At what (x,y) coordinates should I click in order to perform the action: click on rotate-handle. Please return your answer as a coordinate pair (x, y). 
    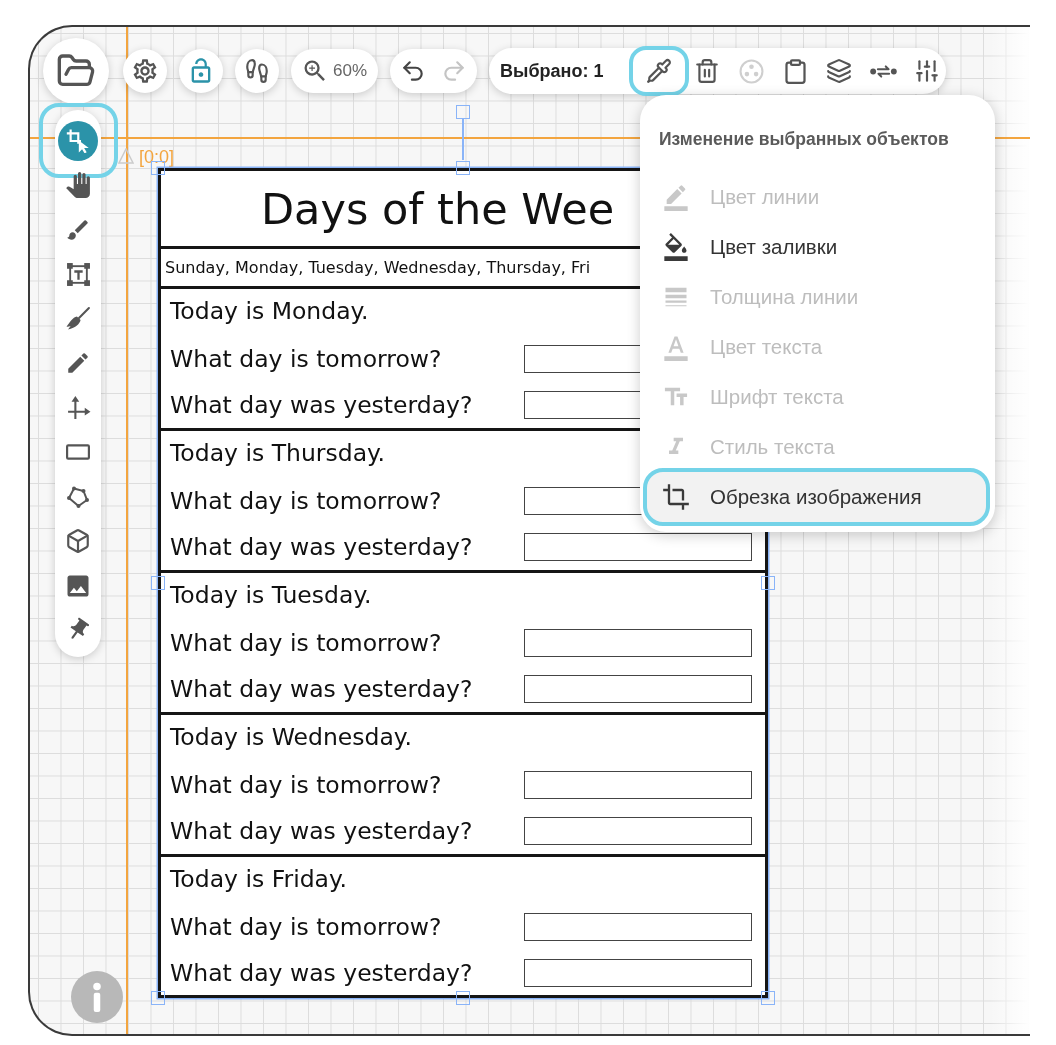
    Looking at the image, I should click on (463, 132).